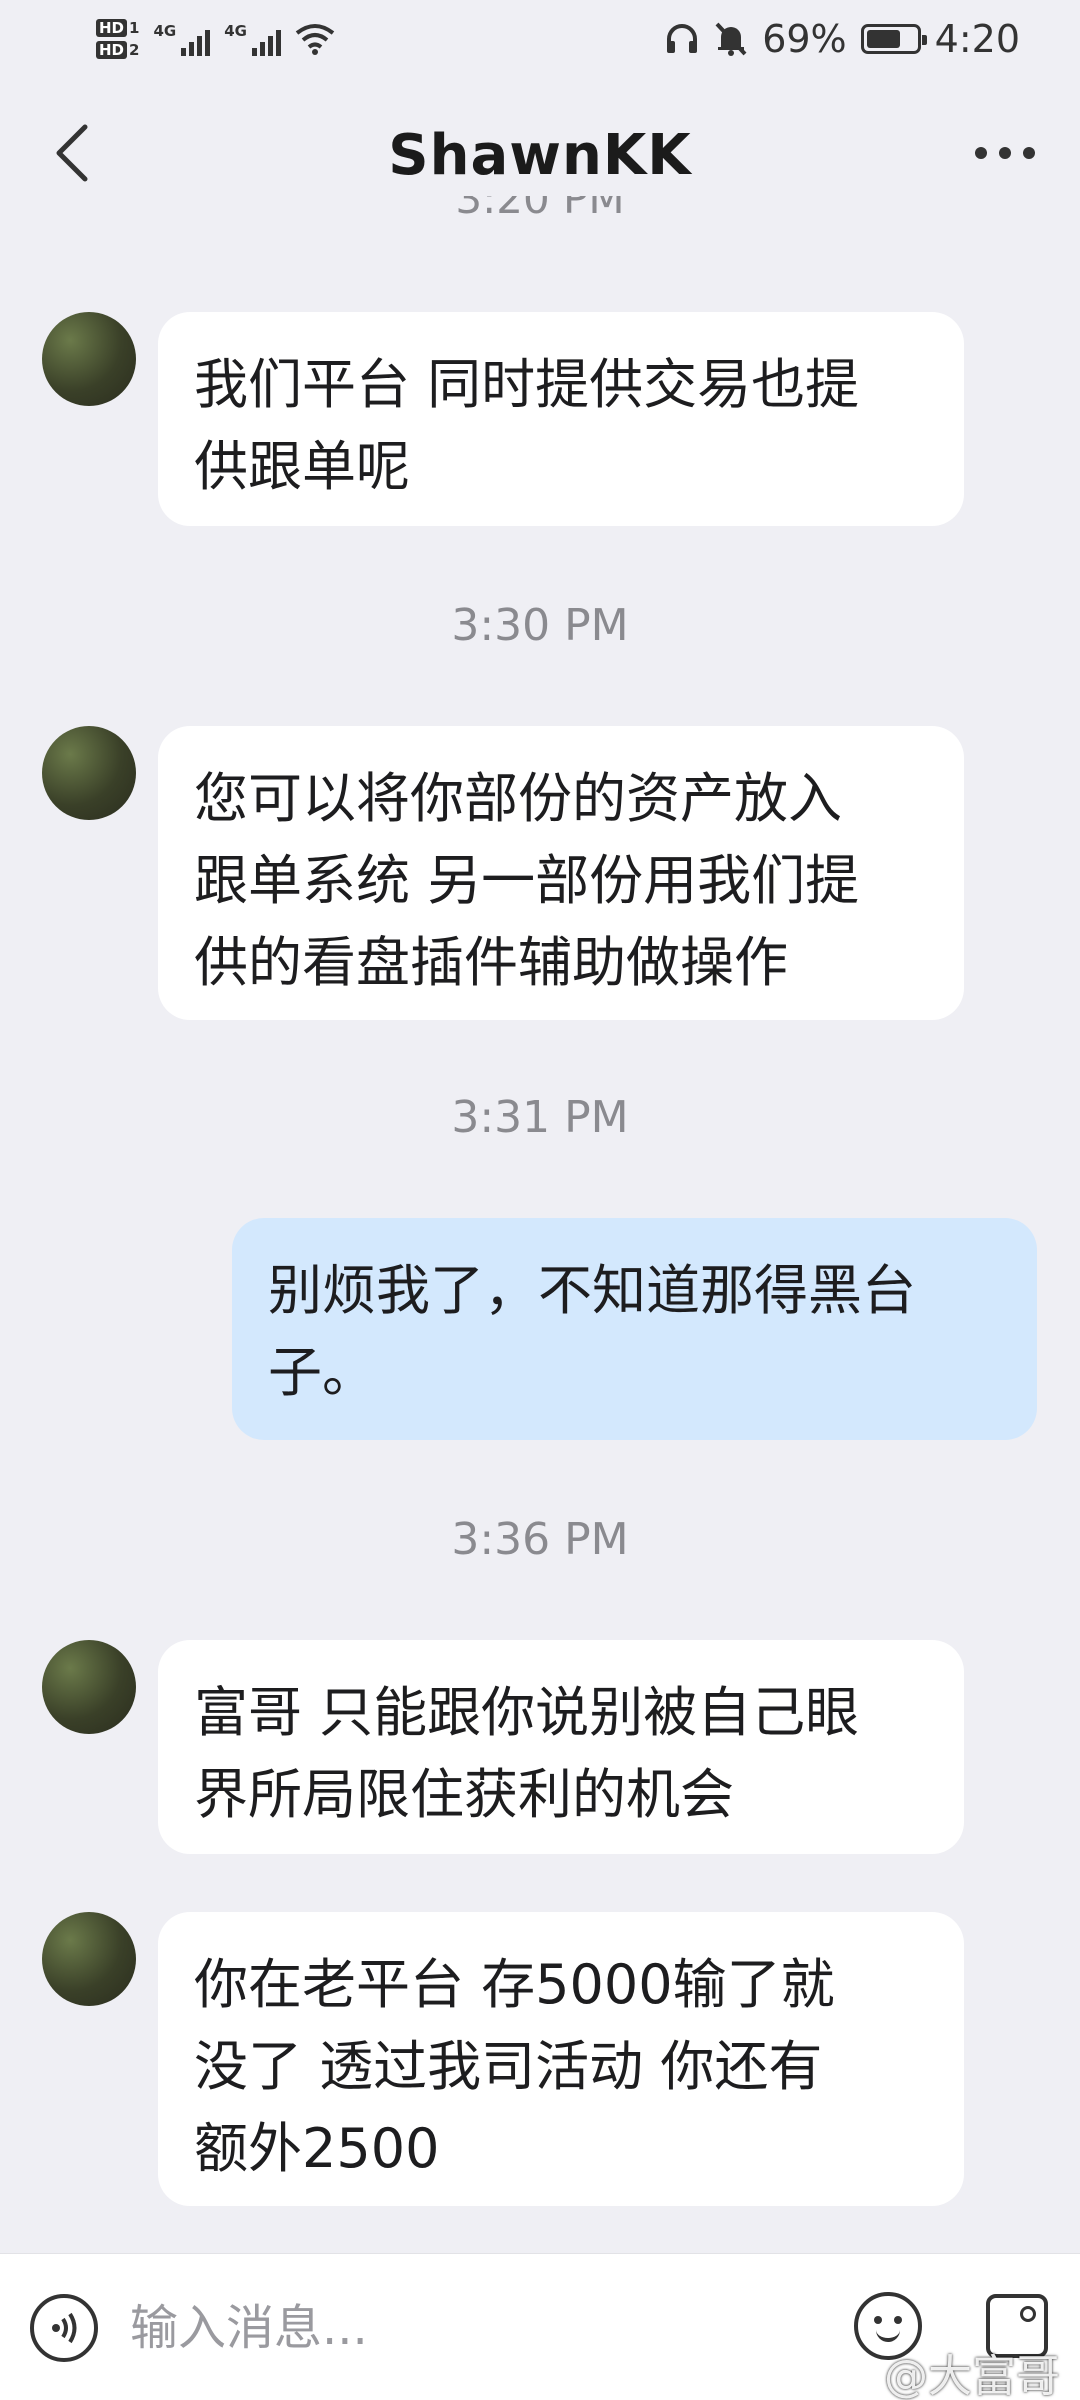 The height and width of the screenshot is (2400, 1080). I want to click on voice-icon, so click(64, 2328).